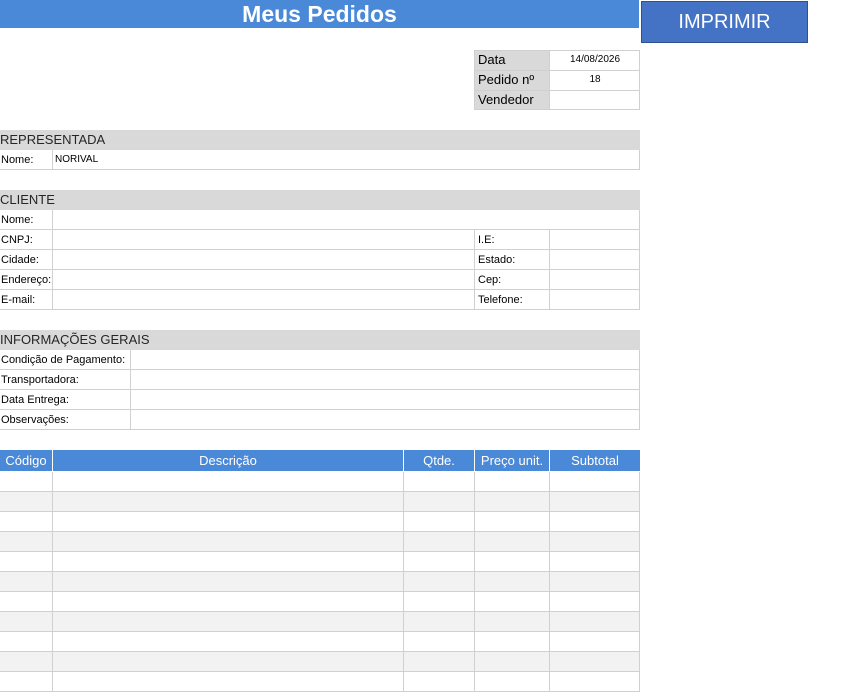 Image resolution: width=852 pixels, height=692 pixels. Describe the element at coordinates (18, 300) in the screenshot. I see `client-email-label: E-mail:` at that location.